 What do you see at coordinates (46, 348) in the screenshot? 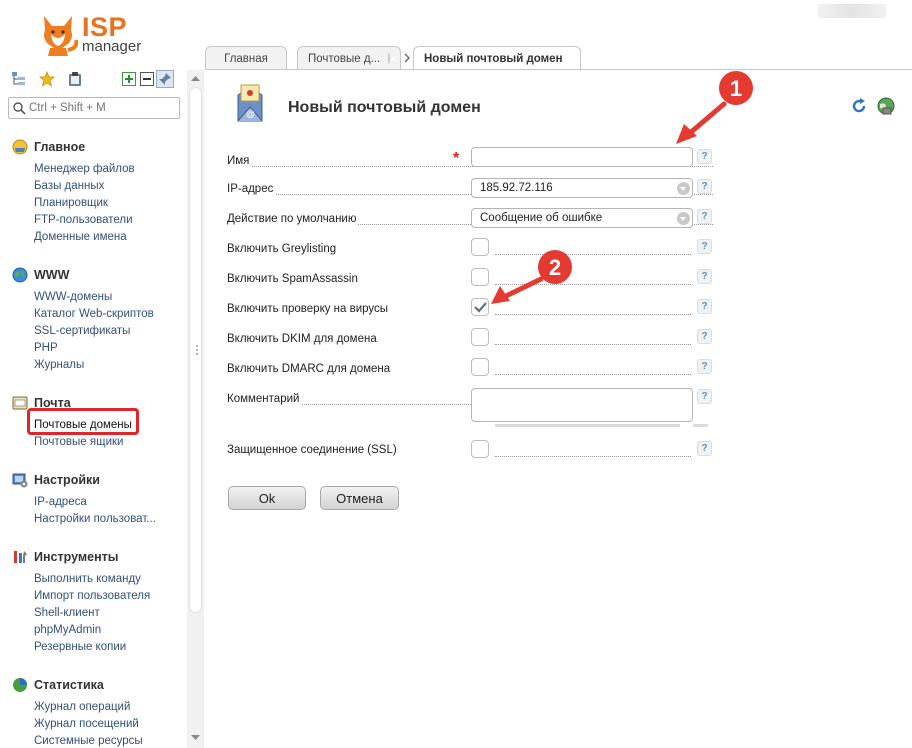
I see `nav-item-php: PHP` at bounding box center [46, 348].